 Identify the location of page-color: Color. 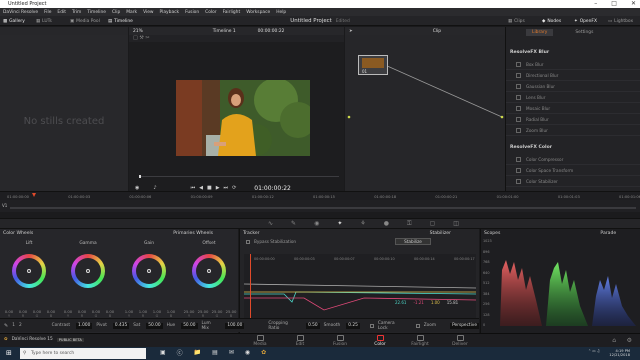
(380, 341).